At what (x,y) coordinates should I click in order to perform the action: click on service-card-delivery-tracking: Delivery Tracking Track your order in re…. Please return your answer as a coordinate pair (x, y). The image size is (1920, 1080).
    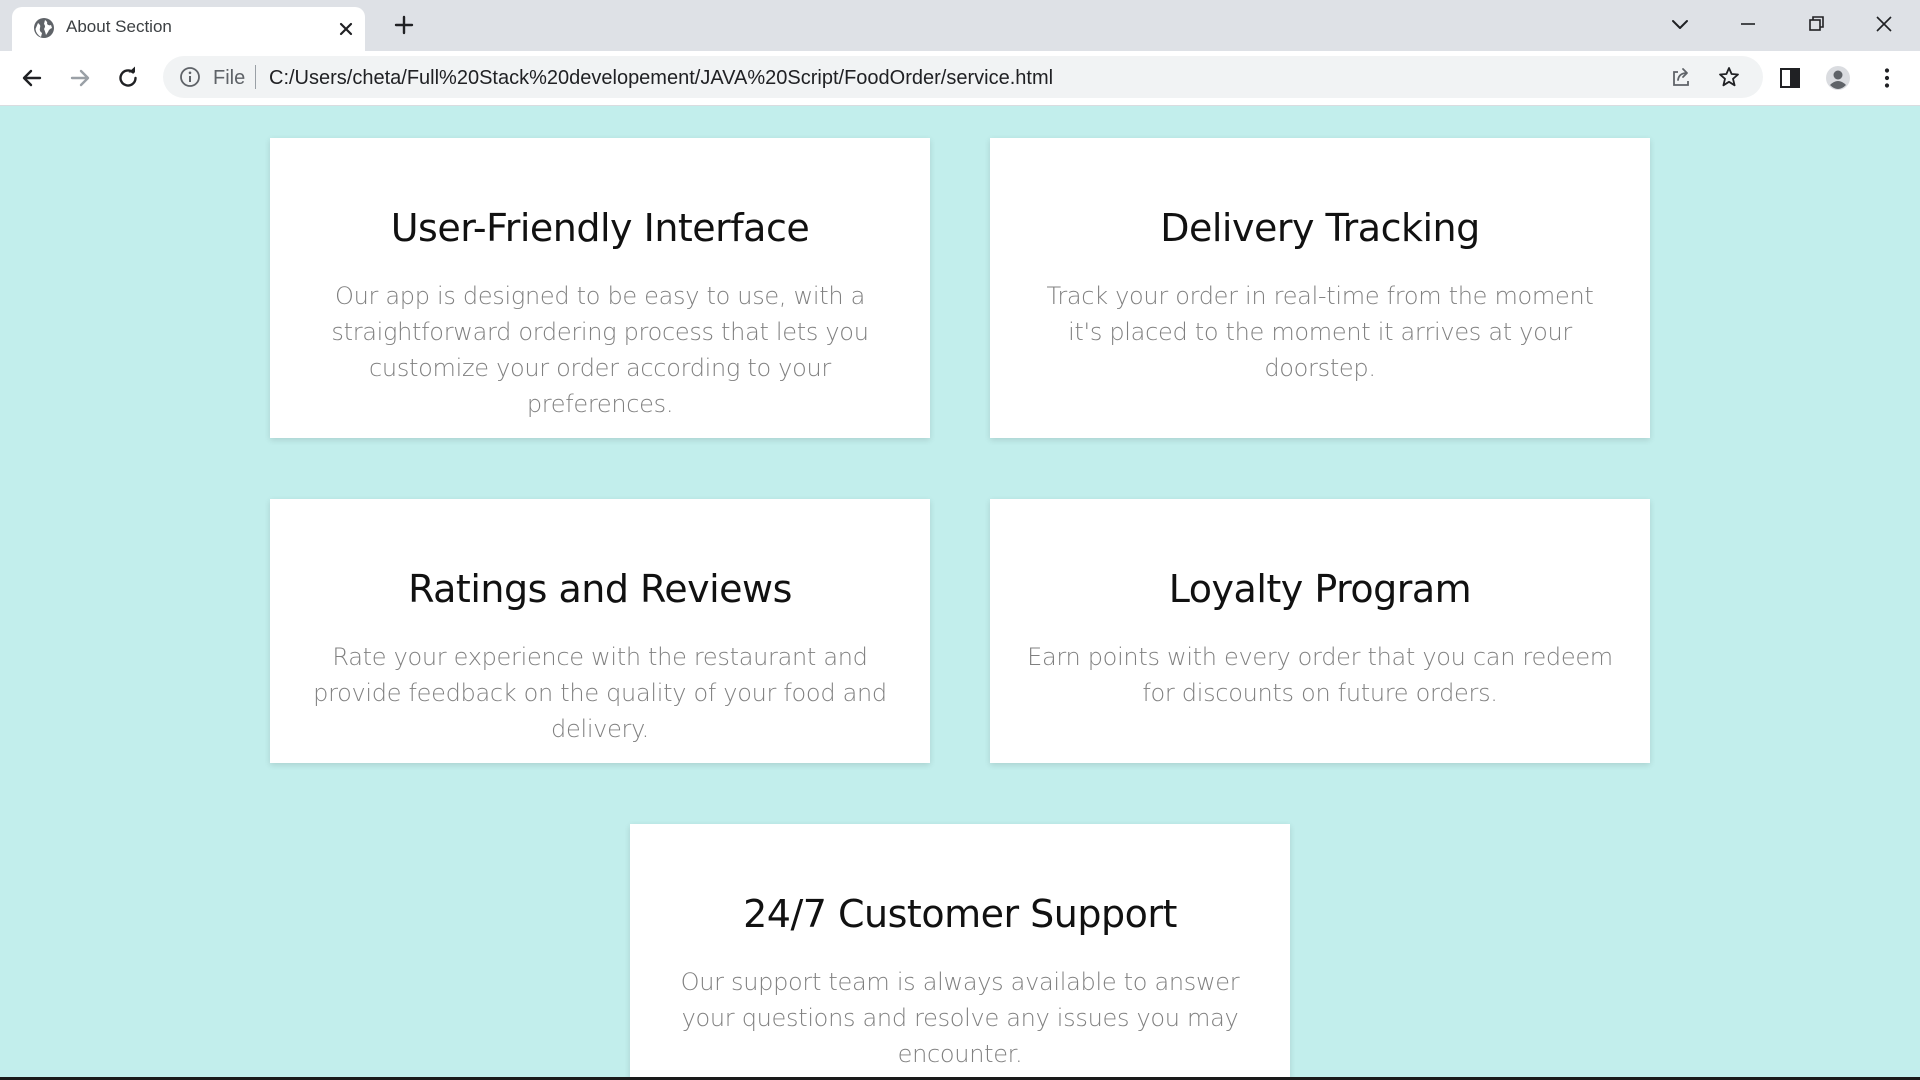
    Looking at the image, I should click on (1320, 288).